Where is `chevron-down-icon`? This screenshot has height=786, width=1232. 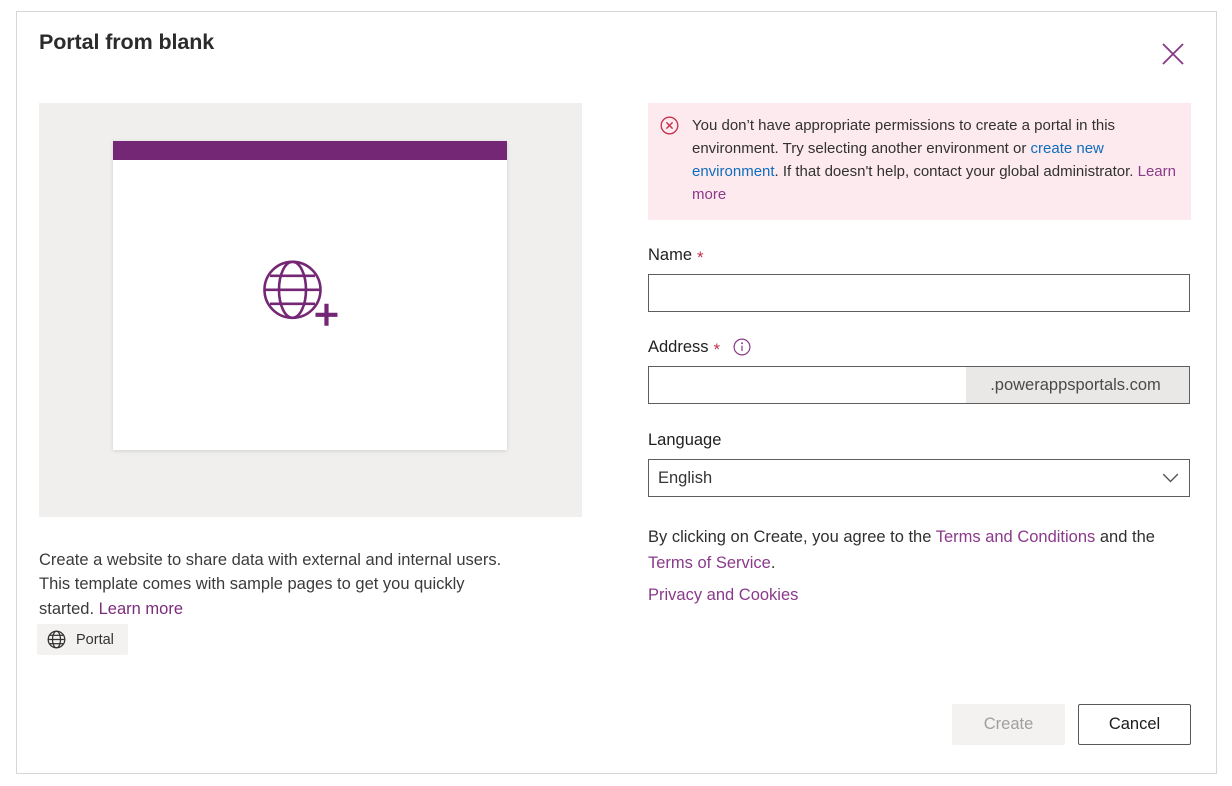 chevron-down-icon is located at coordinates (1170, 478).